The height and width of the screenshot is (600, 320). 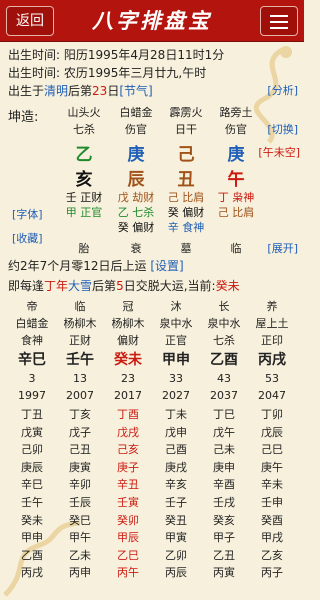 I want to click on liunian-item: 乙巳, so click(x=128, y=555).